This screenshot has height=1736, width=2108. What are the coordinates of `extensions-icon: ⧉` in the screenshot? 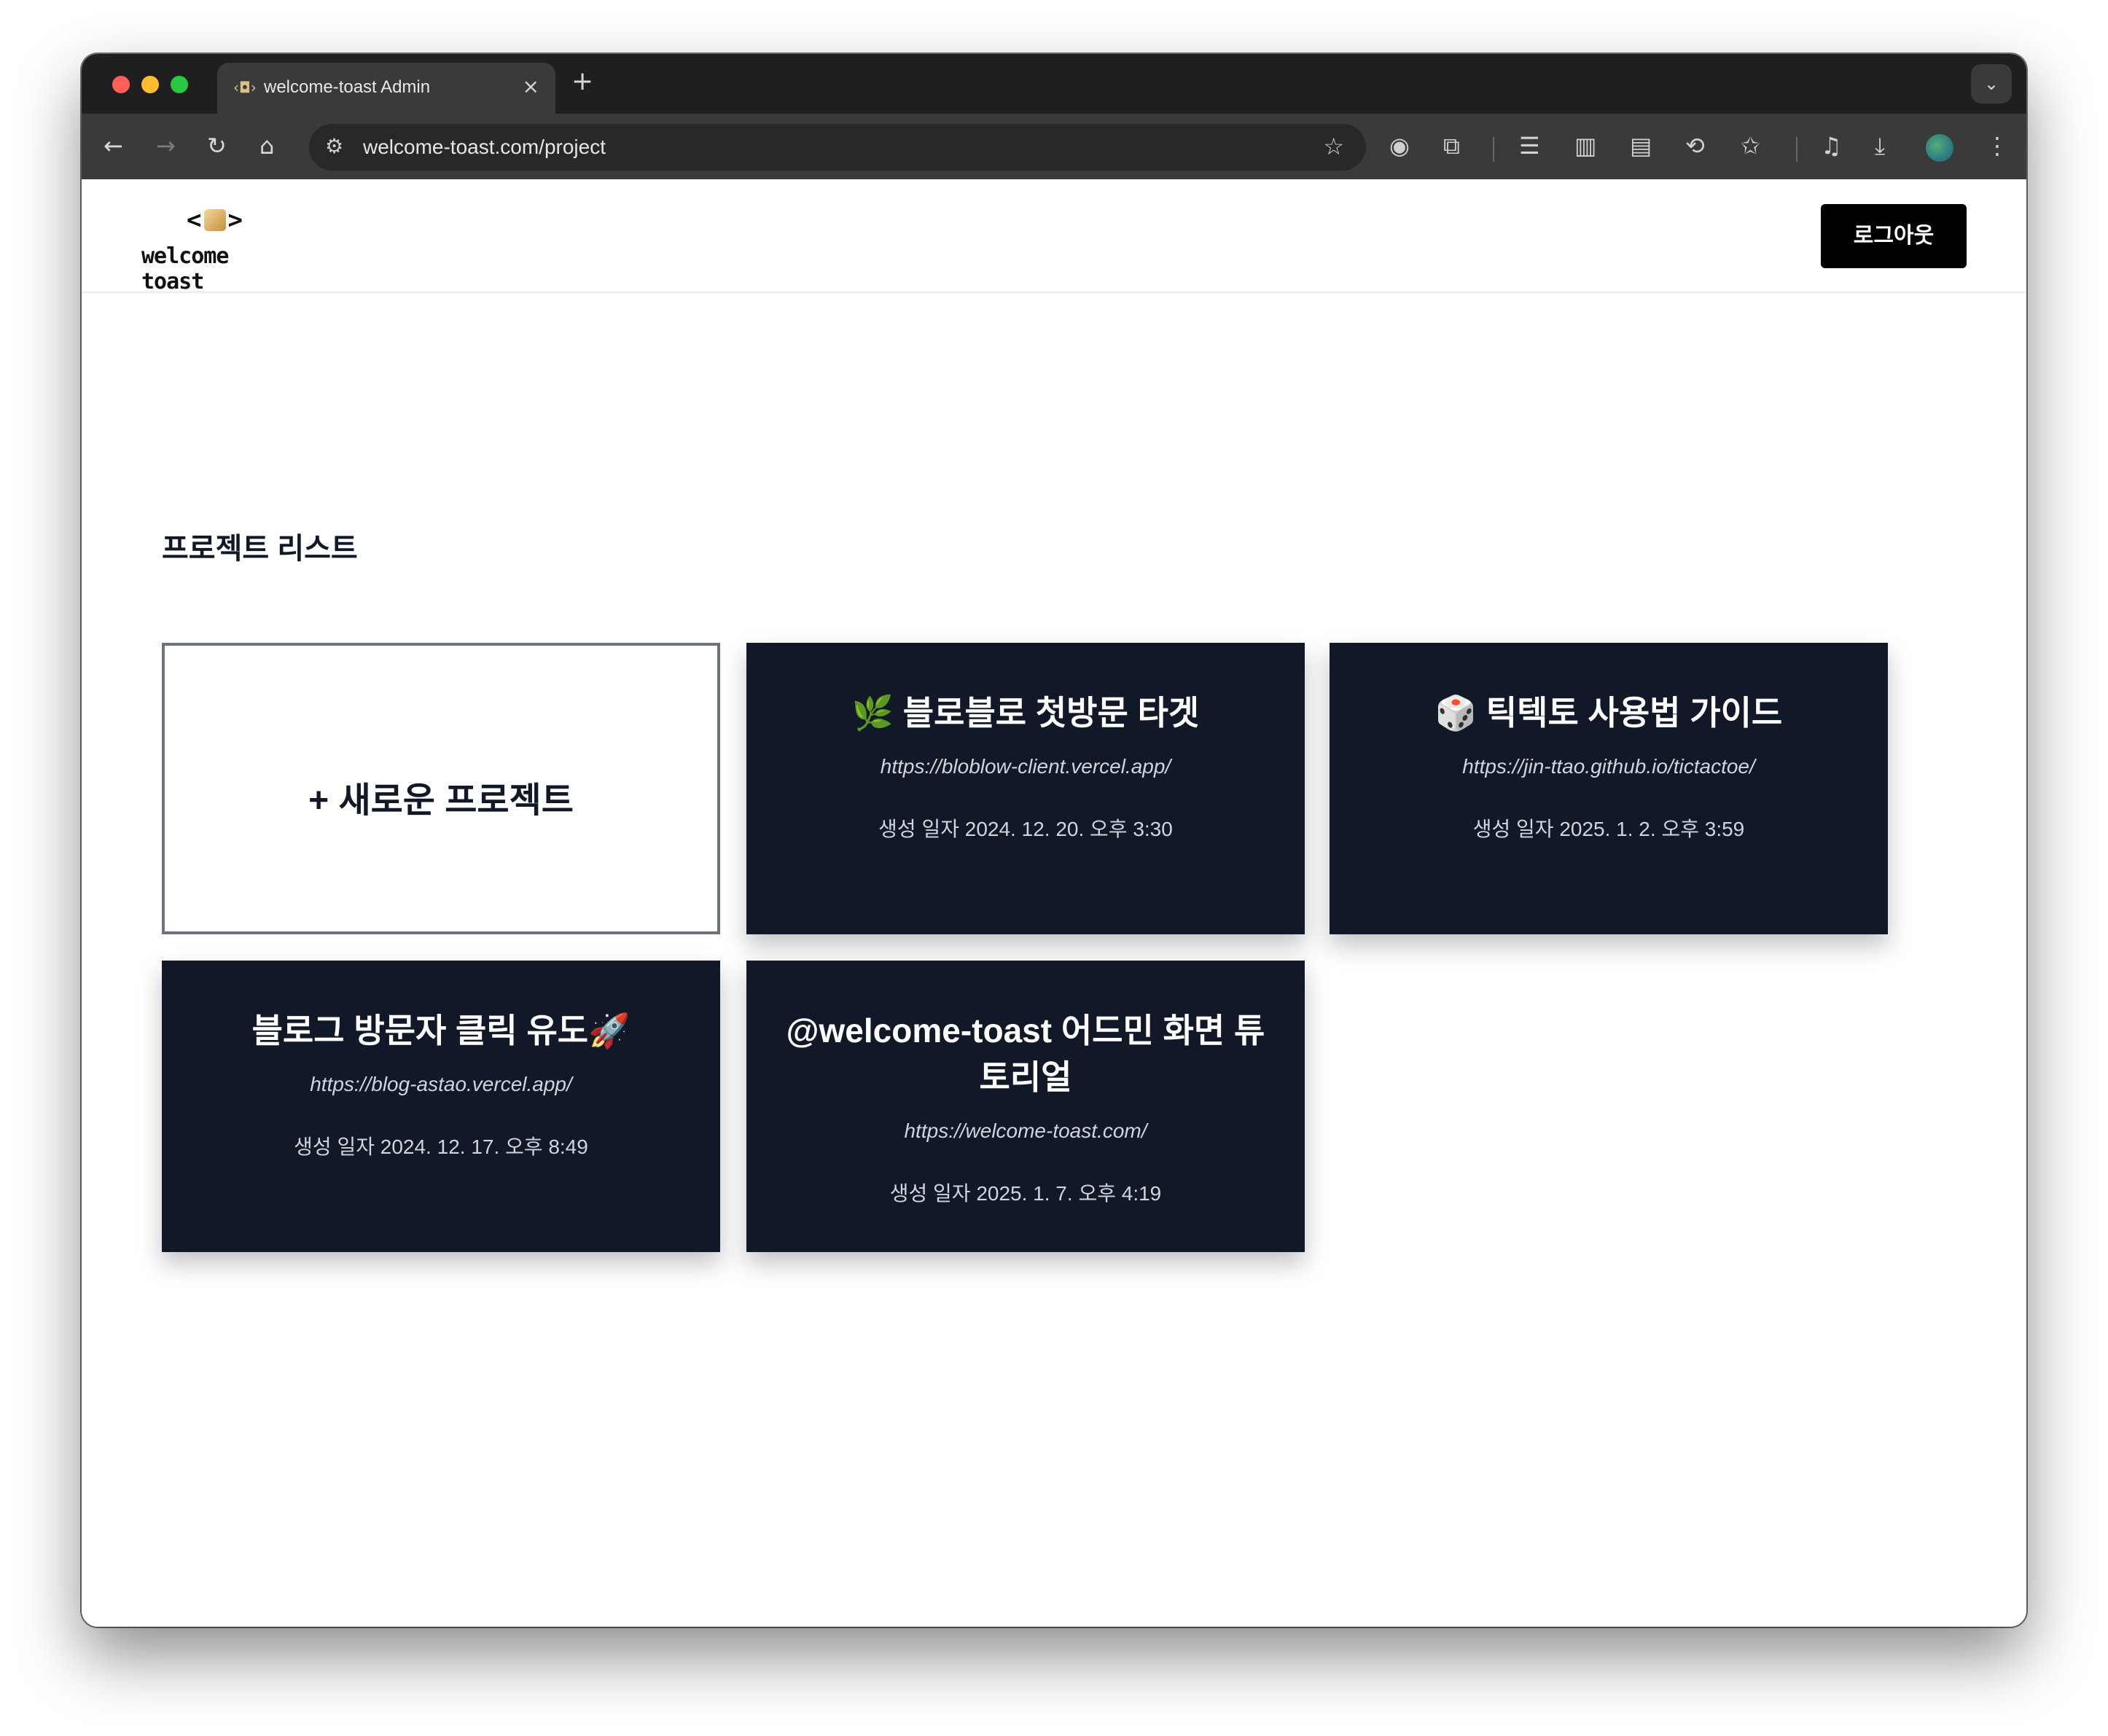 It's located at (1451, 145).